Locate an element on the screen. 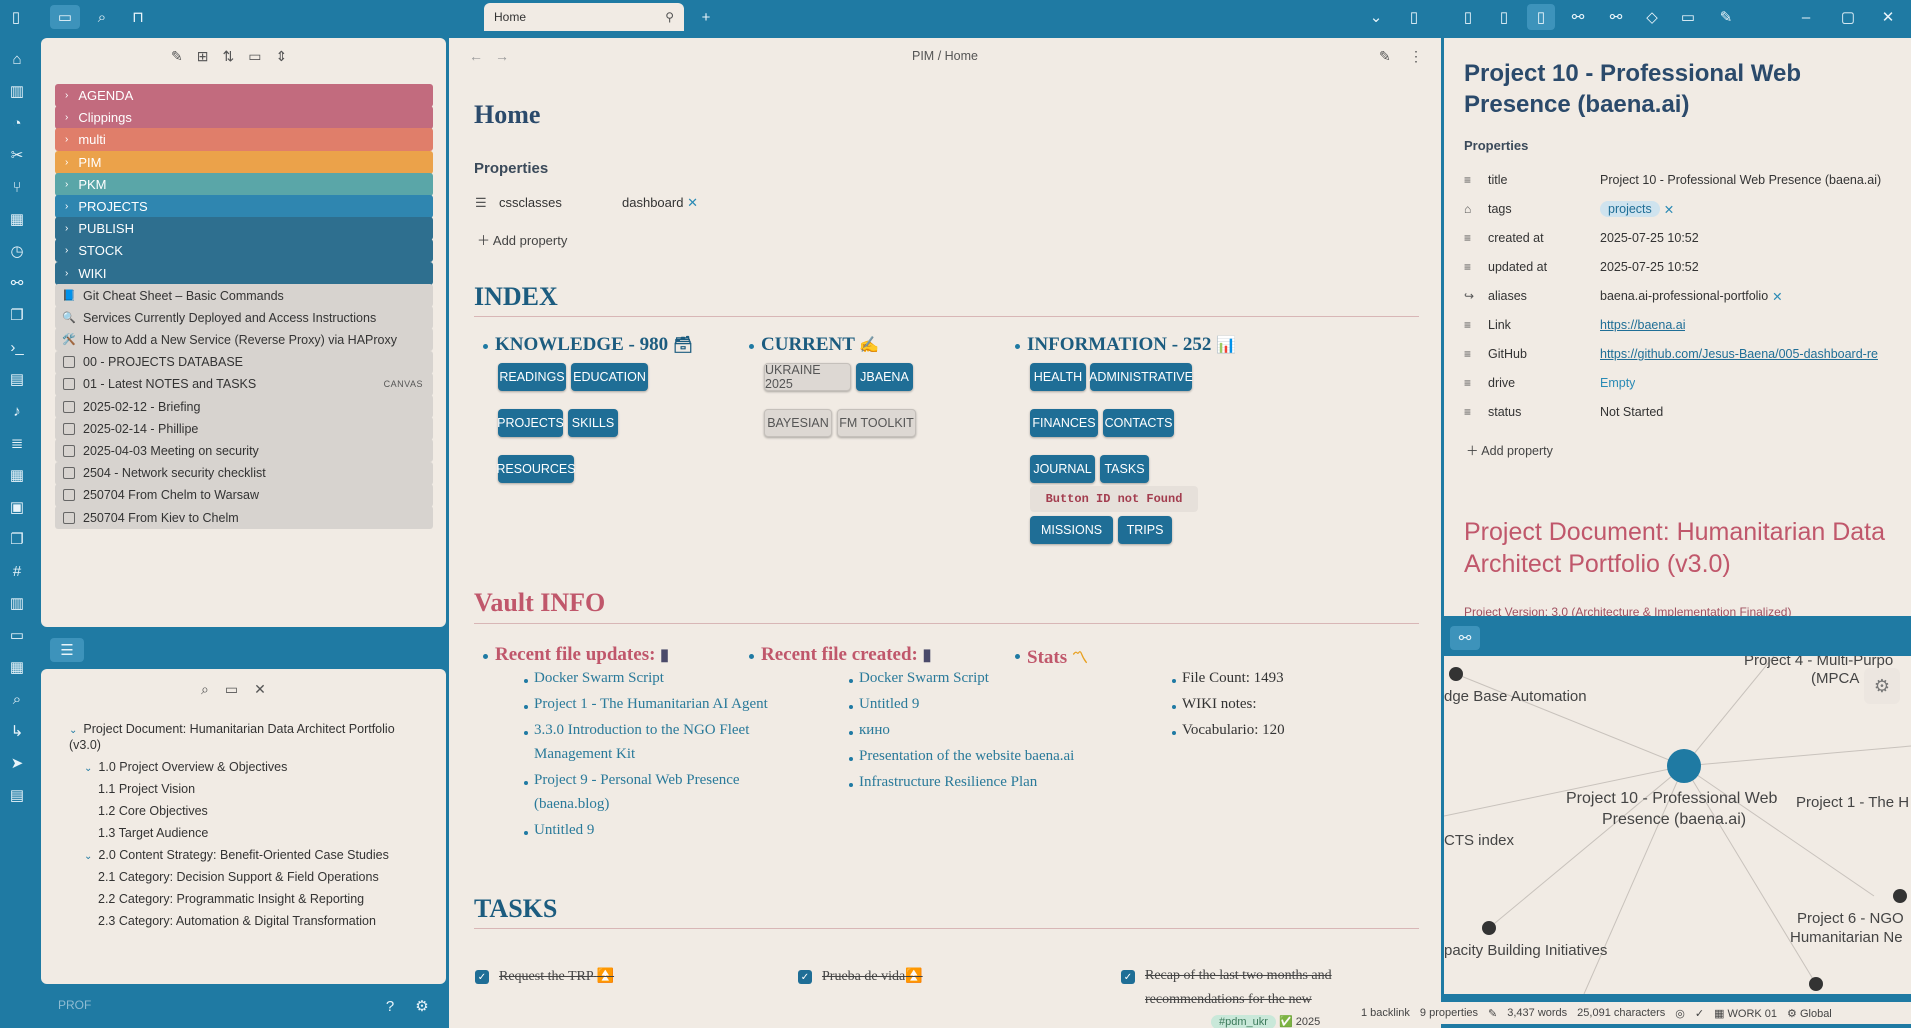 This screenshot has width=1911, height=1028. numbers-icon: # is located at coordinates (17, 571).